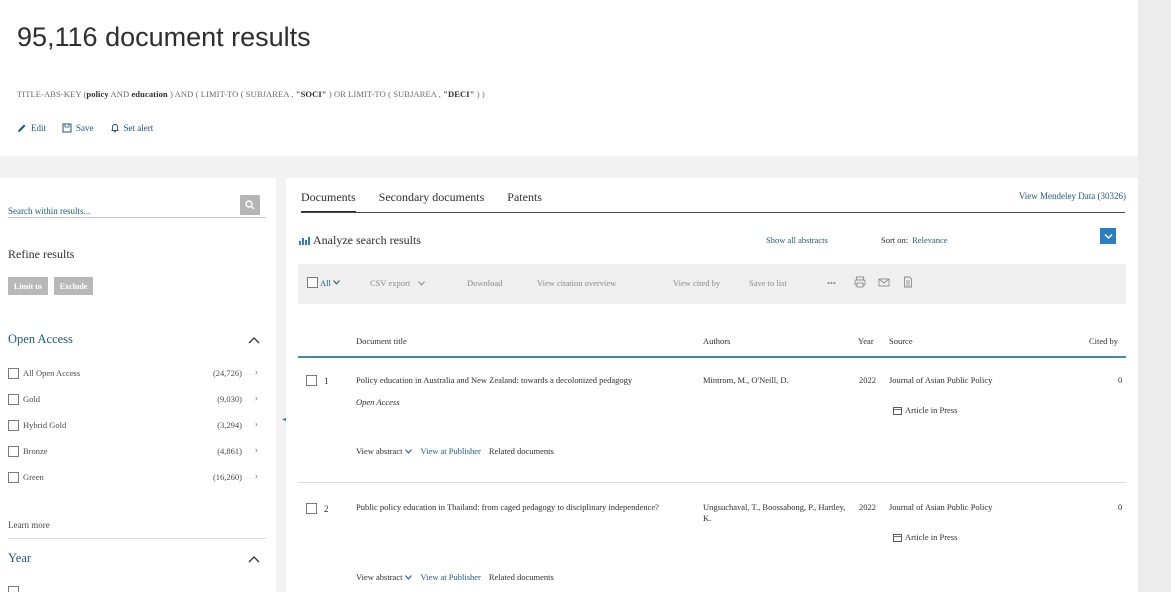 This screenshot has height=592, width=1171. Describe the element at coordinates (484, 283) in the screenshot. I see `download-button: Download` at that location.